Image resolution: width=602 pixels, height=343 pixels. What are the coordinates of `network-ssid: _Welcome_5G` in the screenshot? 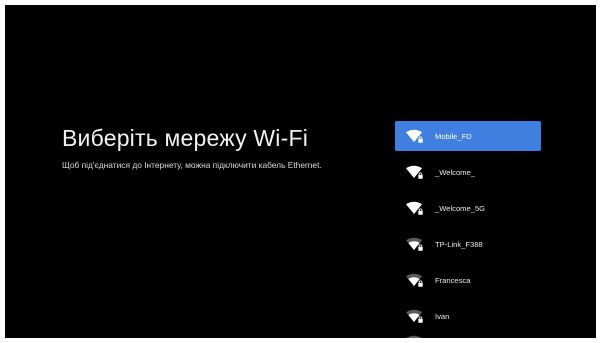 It's located at (460, 208).